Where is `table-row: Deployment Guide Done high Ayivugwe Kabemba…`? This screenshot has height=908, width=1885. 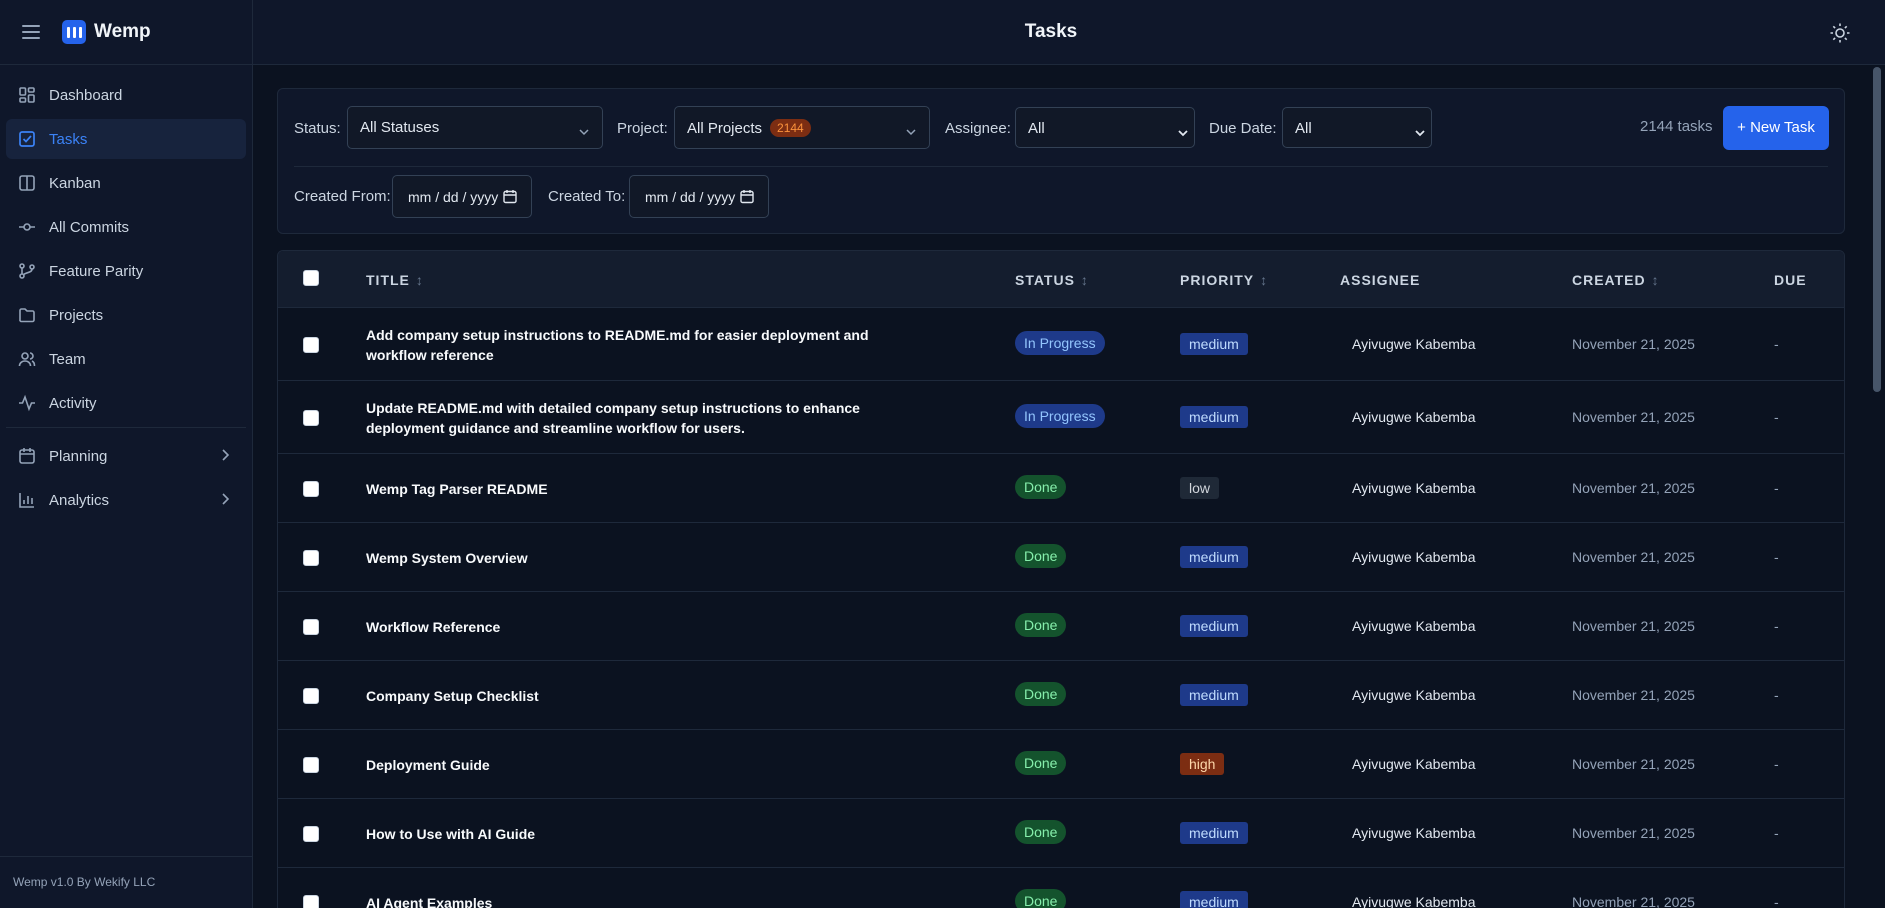 table-row: Deployment Guide Done high Ayivugwe Kabemba… is located at coordinates (1061, 764).